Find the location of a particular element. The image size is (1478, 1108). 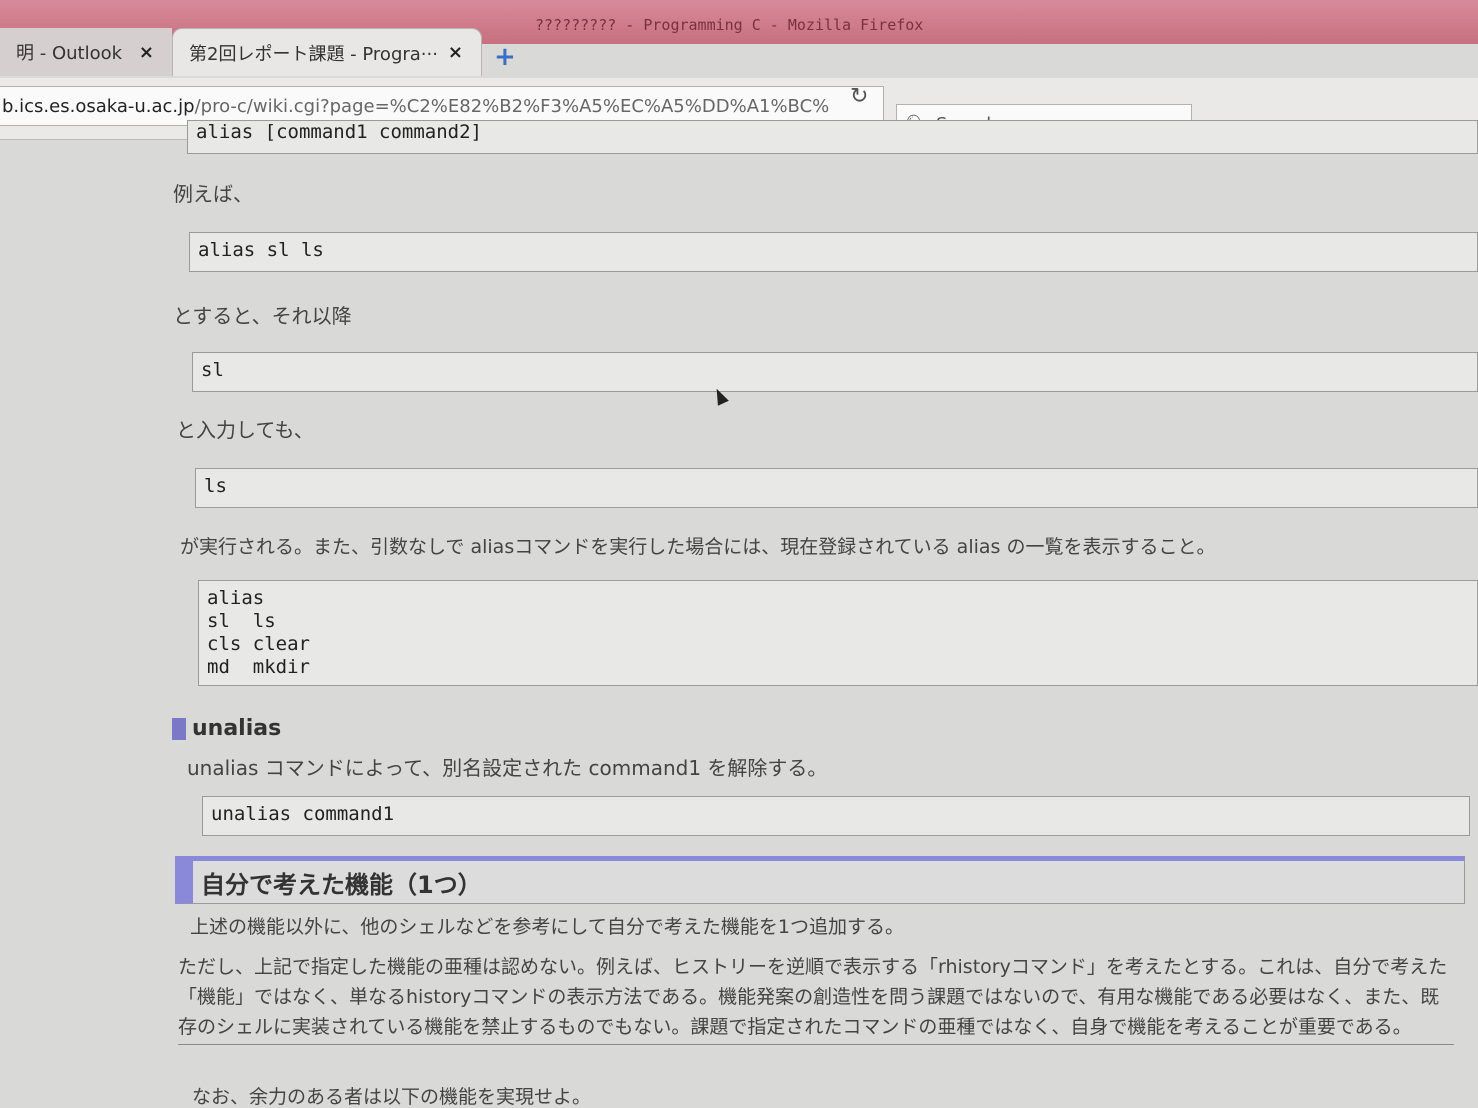

code-block-alias-list: alias sl ls cls clear md mkdir is located at coordinates (838, 633).